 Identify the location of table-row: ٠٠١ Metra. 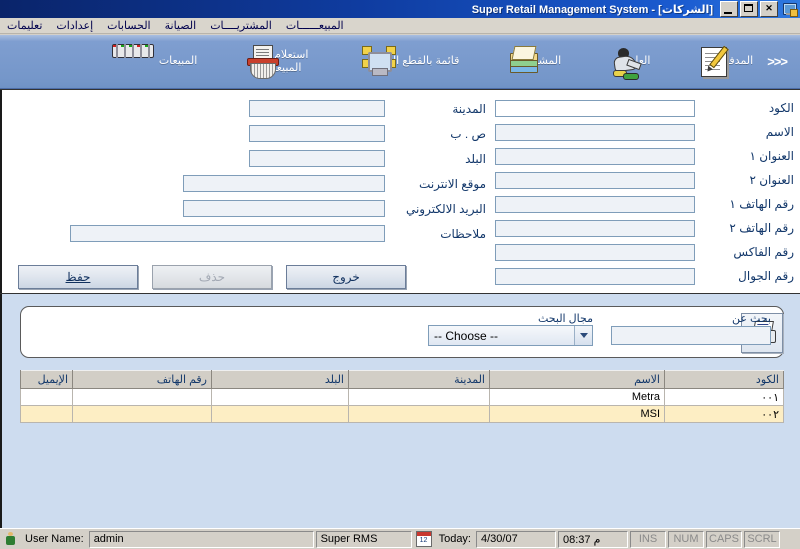
(402, 397).